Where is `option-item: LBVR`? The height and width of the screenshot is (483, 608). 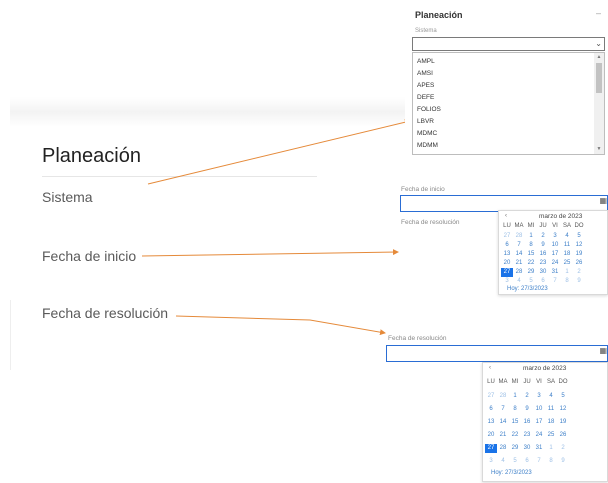 option-item: LBVR is located at coordinates (425, 121).